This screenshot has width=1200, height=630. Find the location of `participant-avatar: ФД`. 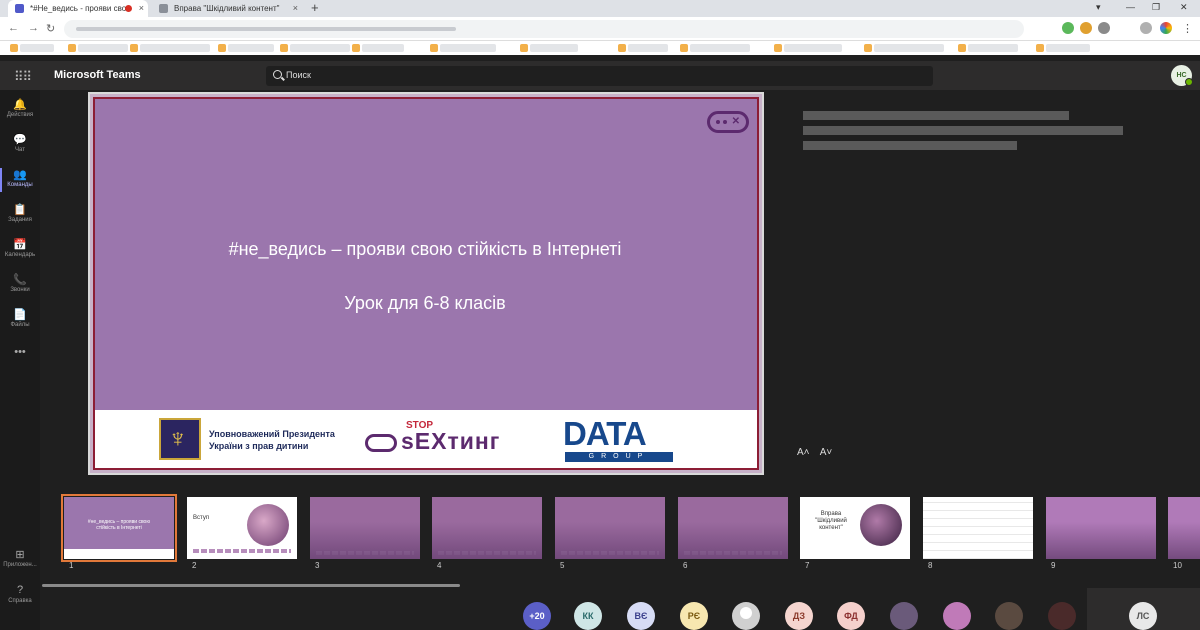

participant-avatar: ФД is located at coordinates (851, 616).